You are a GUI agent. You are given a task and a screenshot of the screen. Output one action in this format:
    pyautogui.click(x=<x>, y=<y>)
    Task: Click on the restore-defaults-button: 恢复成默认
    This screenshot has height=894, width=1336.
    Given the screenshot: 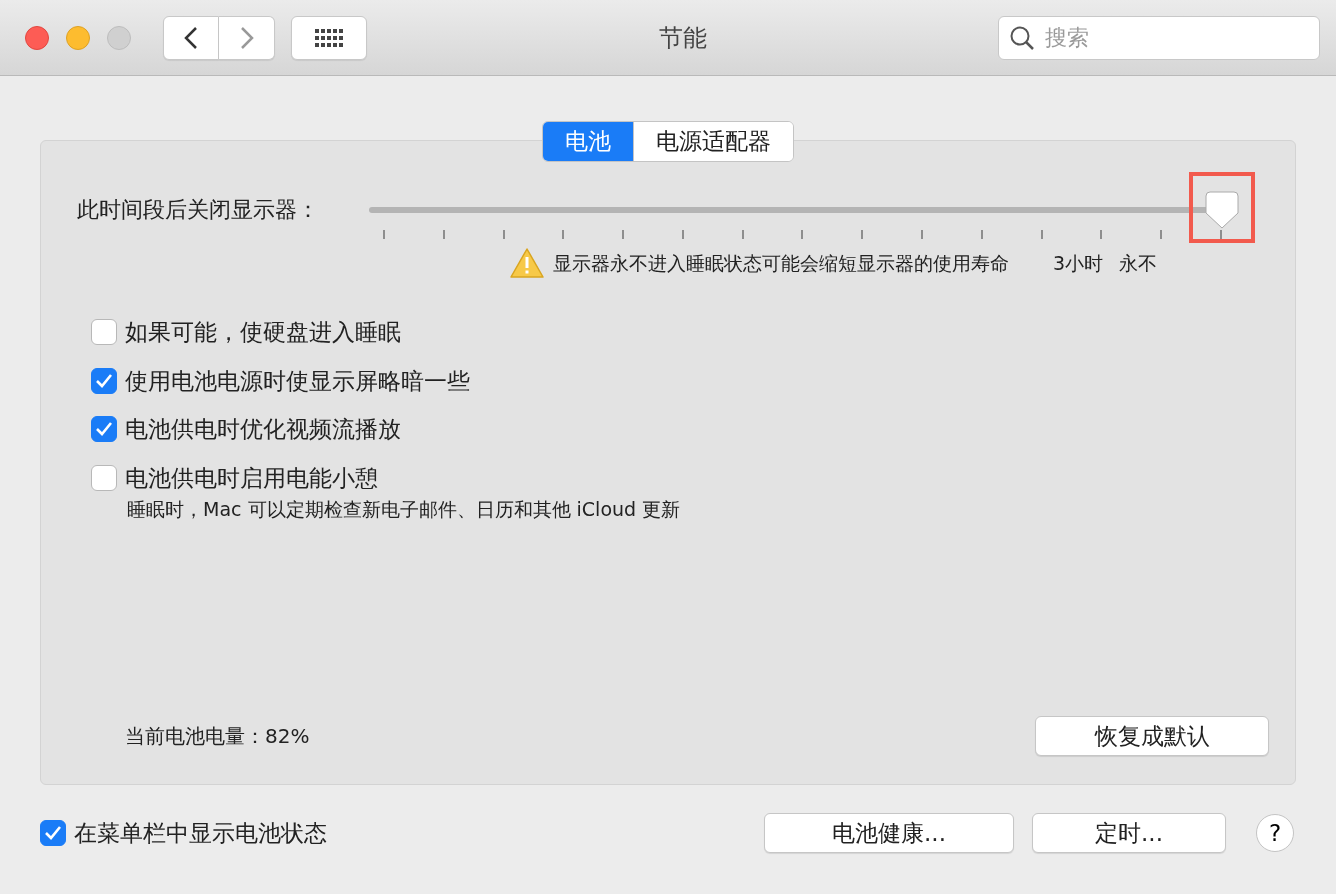 What is the action you would take?
    pyautogui.click(x=1152, y=736)
    